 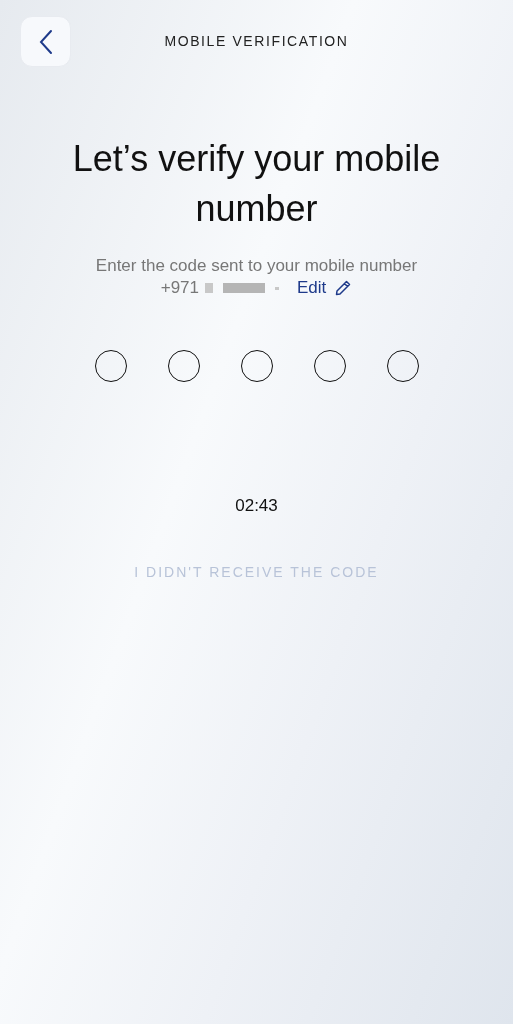 I want to click on back-button, so click(x=45, y=41).